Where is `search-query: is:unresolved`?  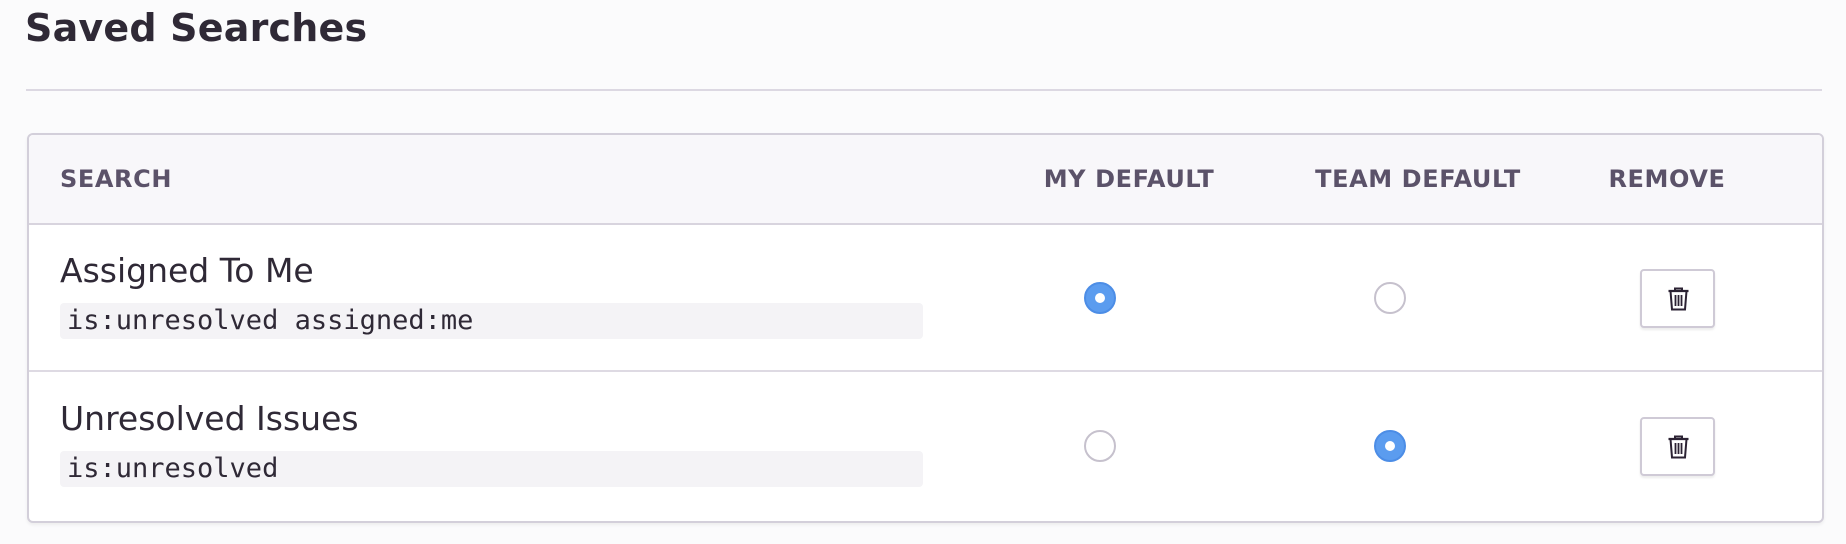
search-query: is:unresolved is located at coordinates (491, 469).